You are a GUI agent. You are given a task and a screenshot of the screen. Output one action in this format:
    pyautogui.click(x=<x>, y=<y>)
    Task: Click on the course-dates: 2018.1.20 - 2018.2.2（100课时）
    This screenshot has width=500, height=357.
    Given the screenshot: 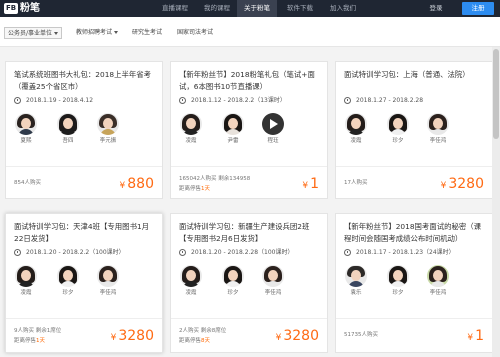 What is the action you would take?
    pyautogui.click(x=69, y=252)
    